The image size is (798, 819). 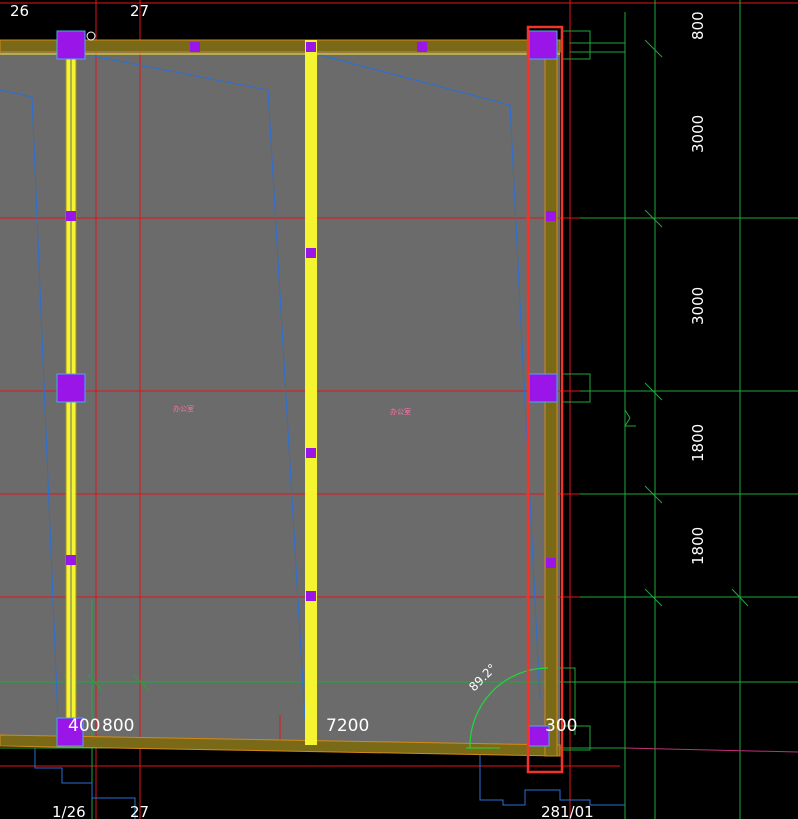 I want to click on room-label-right: 办公室, so click(x=400, y=411).